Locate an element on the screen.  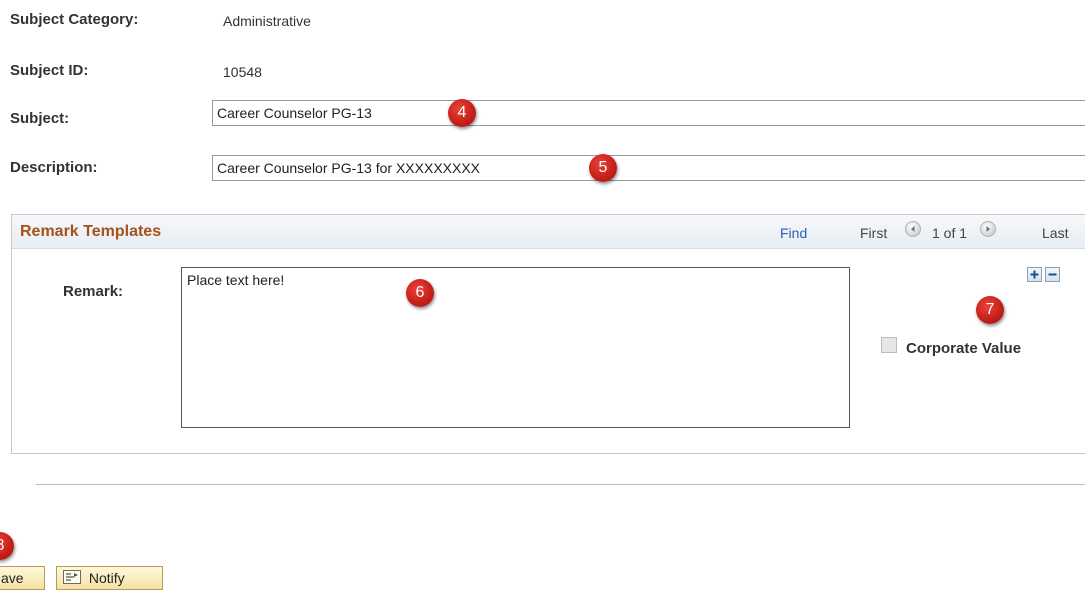
callout-7-badge: 7 is located at coordinates (990, 310).